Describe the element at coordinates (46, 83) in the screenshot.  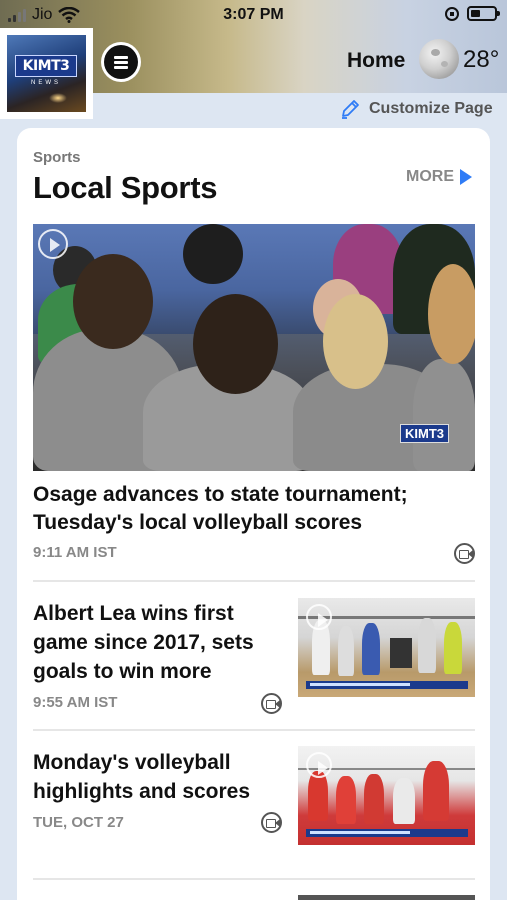
I see `logo-subtext: NEWS` at that location.